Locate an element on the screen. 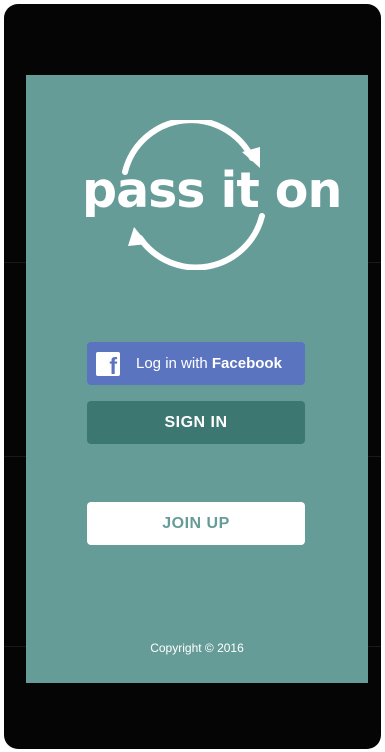 The height and width of the screenshot is (752, 385). join-up-label: JOIN UP is located at coordinates (196, 523).